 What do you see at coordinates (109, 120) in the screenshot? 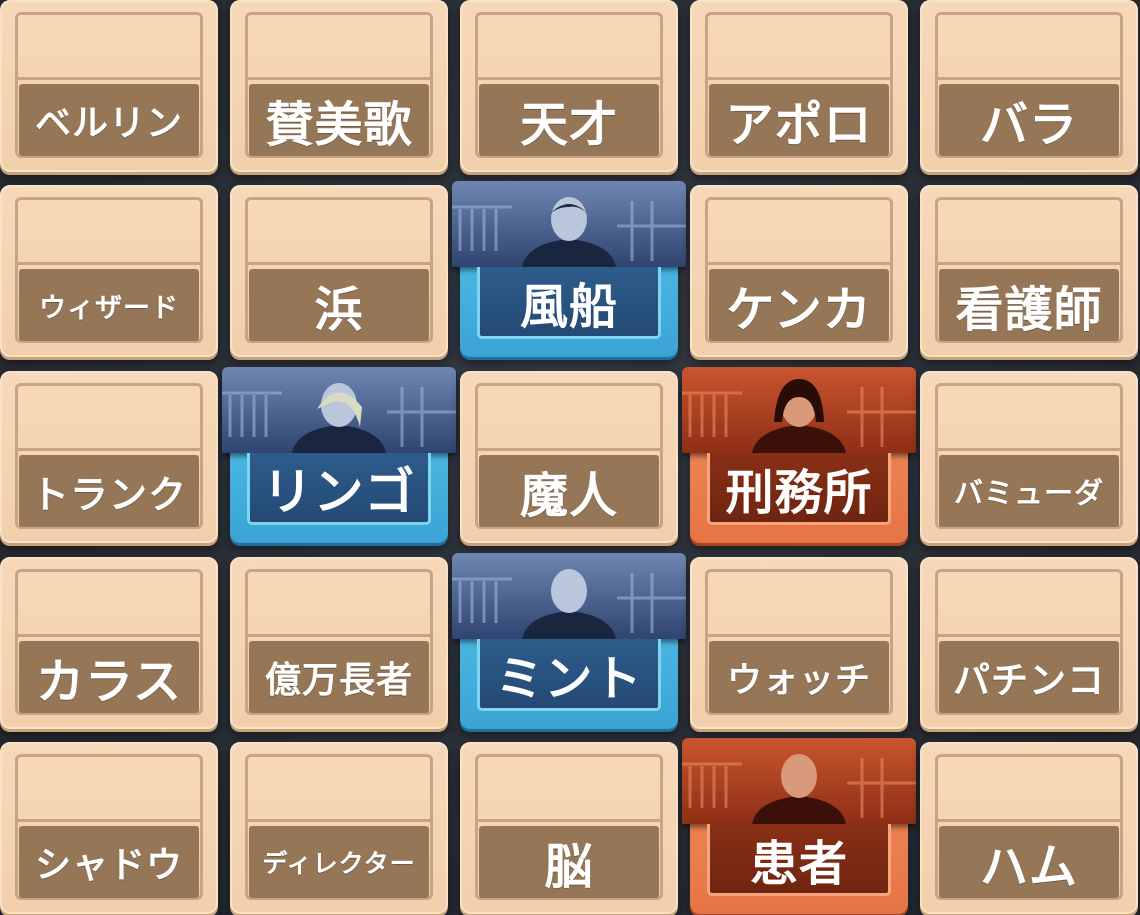
I see `card-word: ベルリン` at bounding box center [109, 120].